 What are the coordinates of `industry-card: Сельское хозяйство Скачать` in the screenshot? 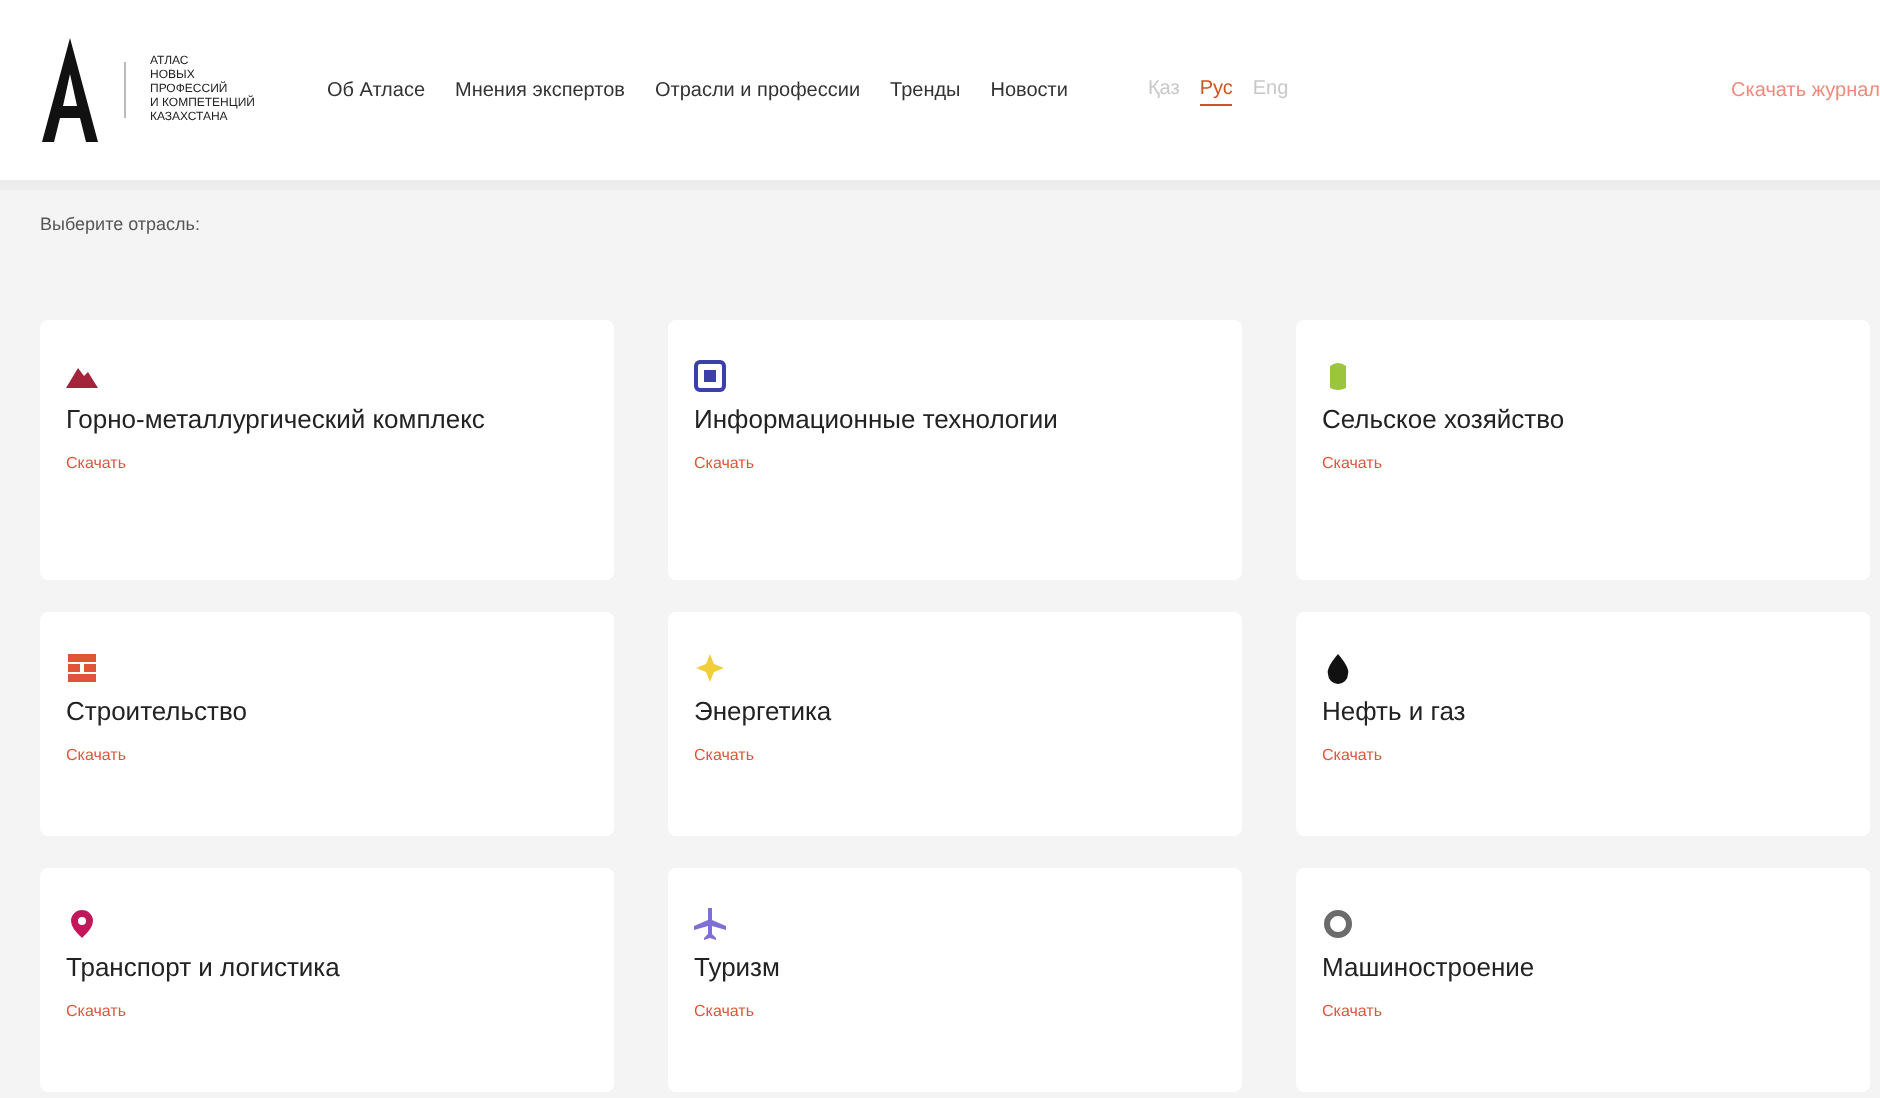 It's located at (1583, 449).